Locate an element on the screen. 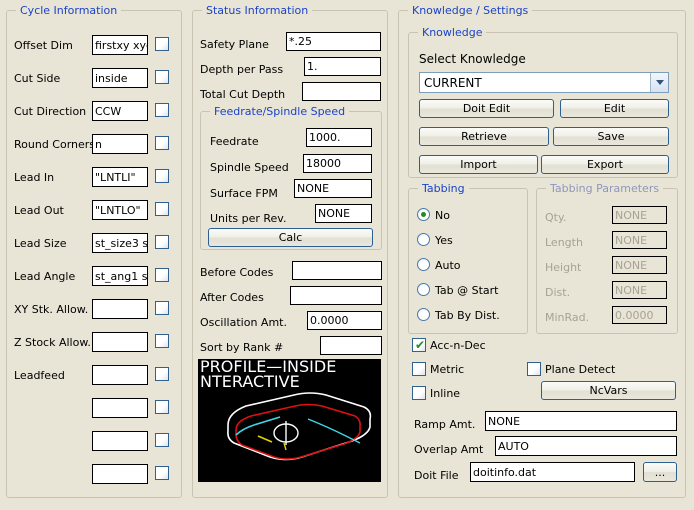  doit-file-label: Doit File is located at coordinates (436, 475).